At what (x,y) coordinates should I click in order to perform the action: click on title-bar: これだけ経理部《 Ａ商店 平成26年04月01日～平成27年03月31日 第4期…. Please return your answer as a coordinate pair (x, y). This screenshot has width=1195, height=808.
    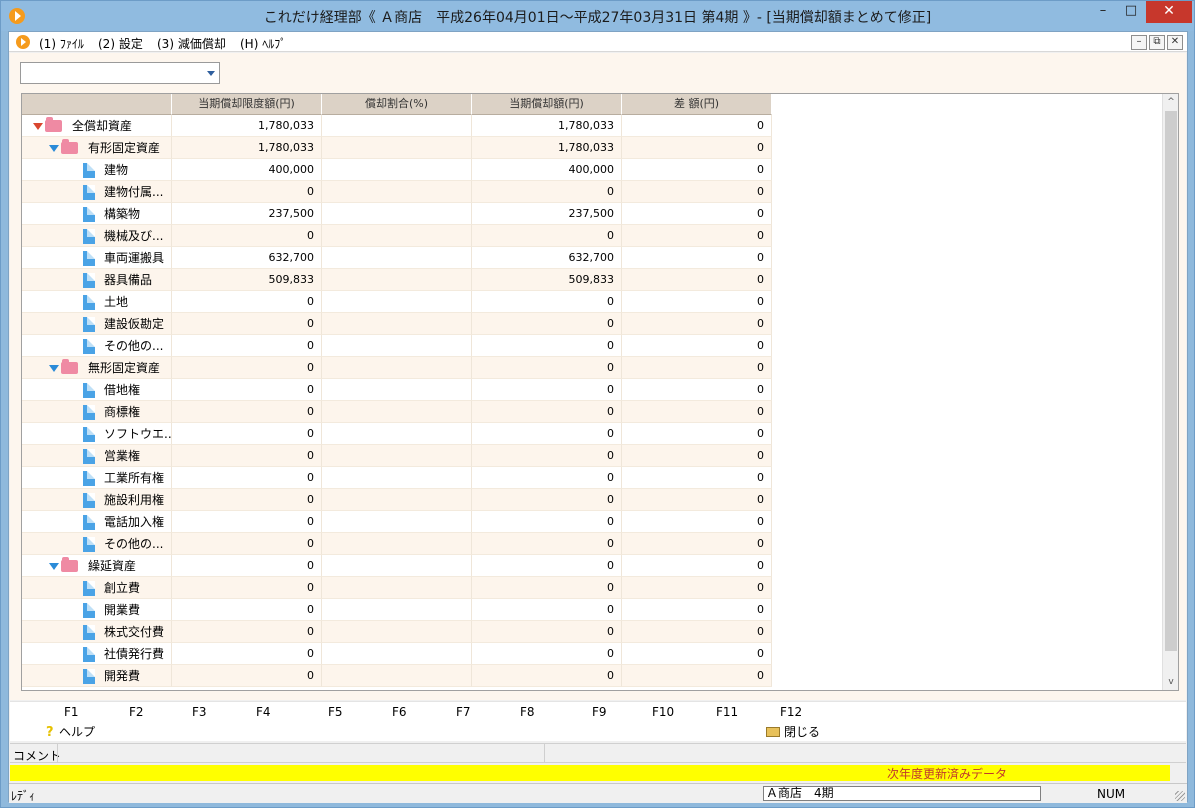
    Looking at the image, I should click on (597, 16).